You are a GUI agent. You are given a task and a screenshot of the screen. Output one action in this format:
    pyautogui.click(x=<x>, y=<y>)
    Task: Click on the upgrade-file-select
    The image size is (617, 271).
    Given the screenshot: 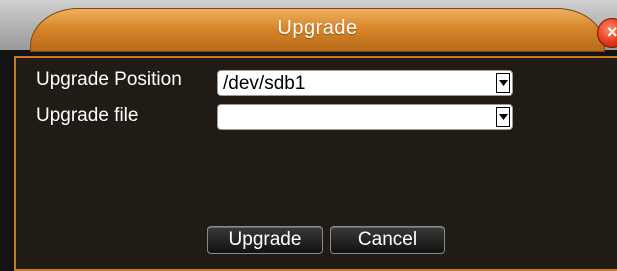 What is the action you would take?
    pyautogui.click(x=365, y=117)
    